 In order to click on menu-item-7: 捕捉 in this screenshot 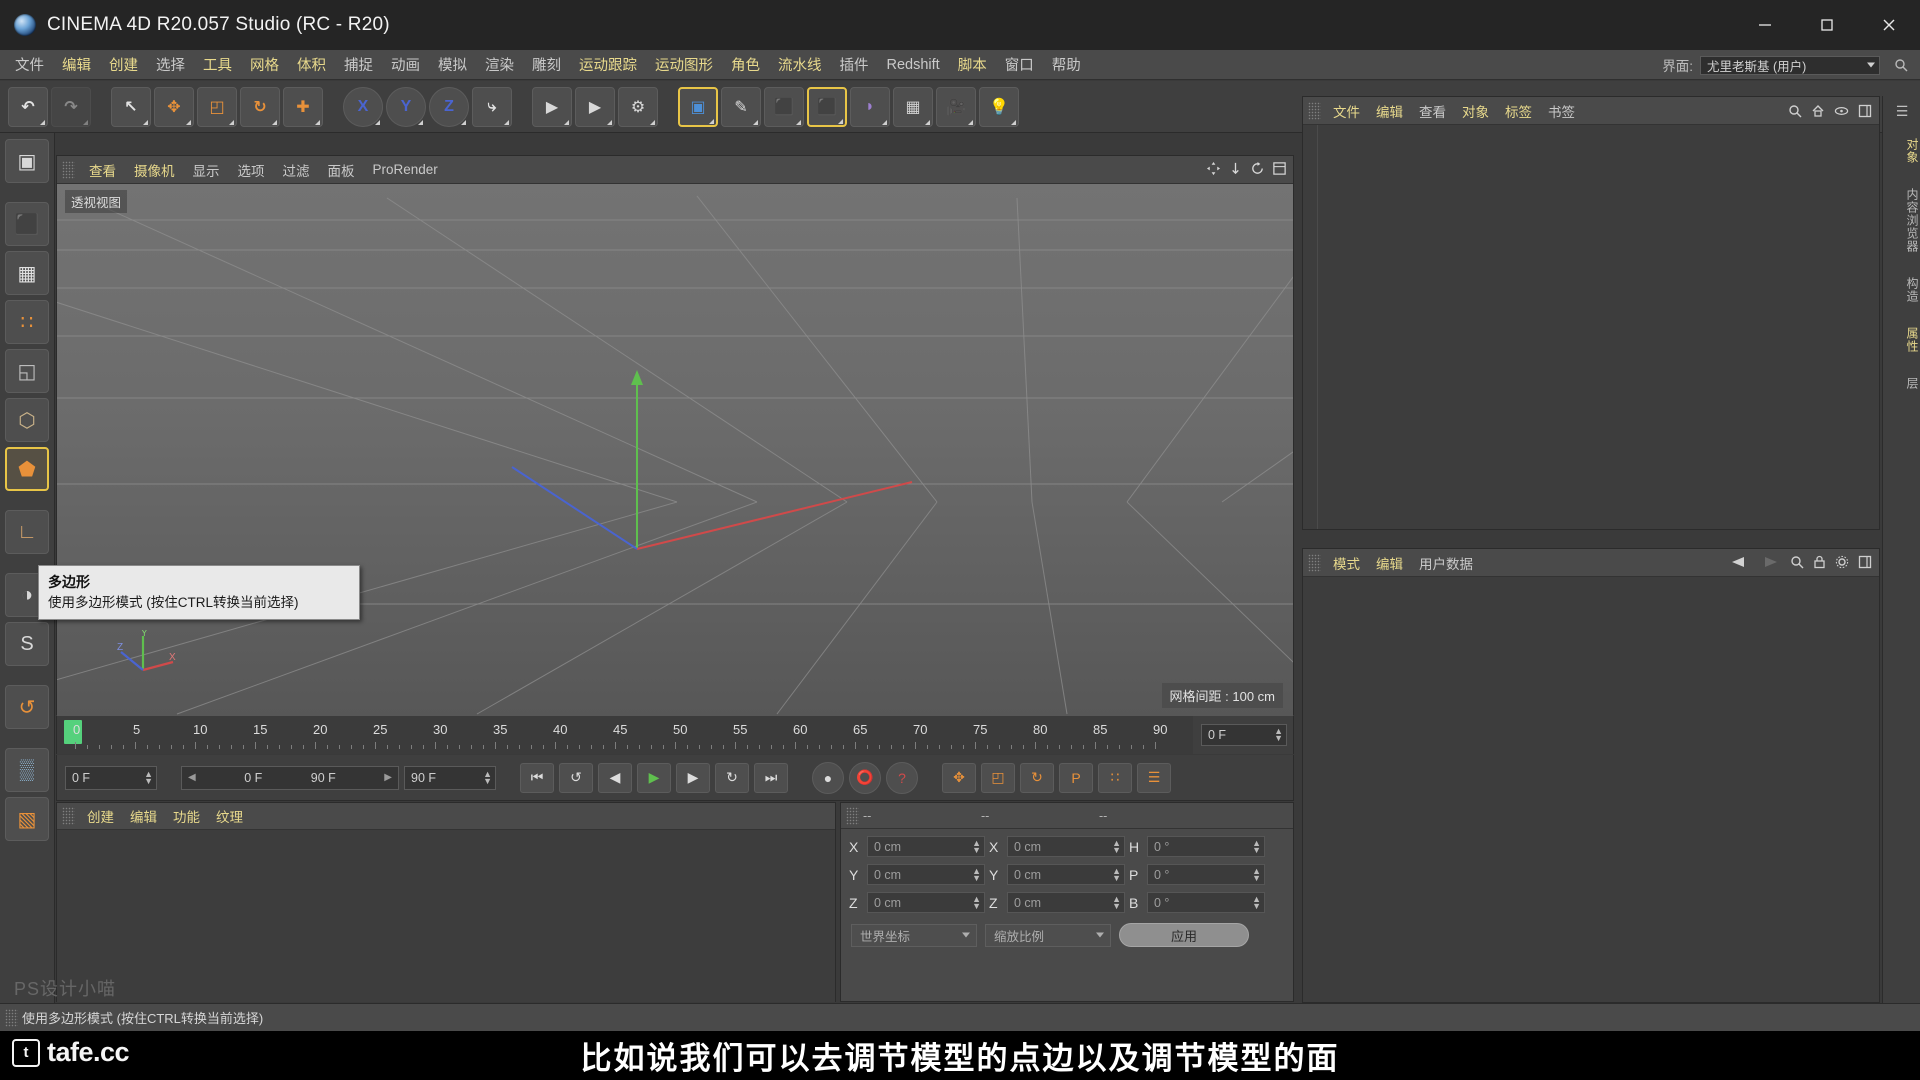, I will do `click(358, 65)`.